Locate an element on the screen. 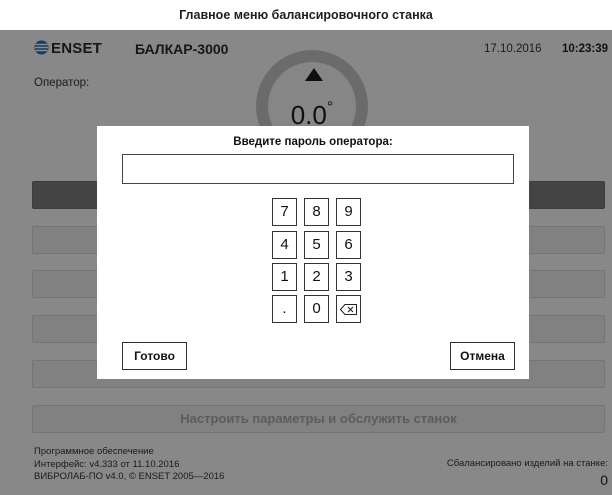  key-6: 6 is located at coordinates (348, 245).